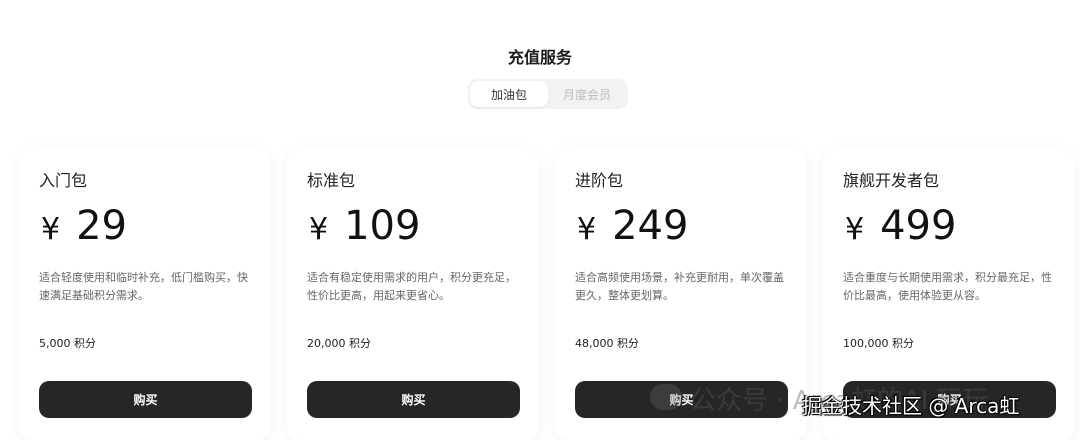 The image size is (1080, 440). What do you see at coordinates (143, 286) in the screenshot?
I see `plan-description: 适合轻度使用和临时补充，低门槛购买，快速满足基础积分需求。` at bounding box center [143, 286].